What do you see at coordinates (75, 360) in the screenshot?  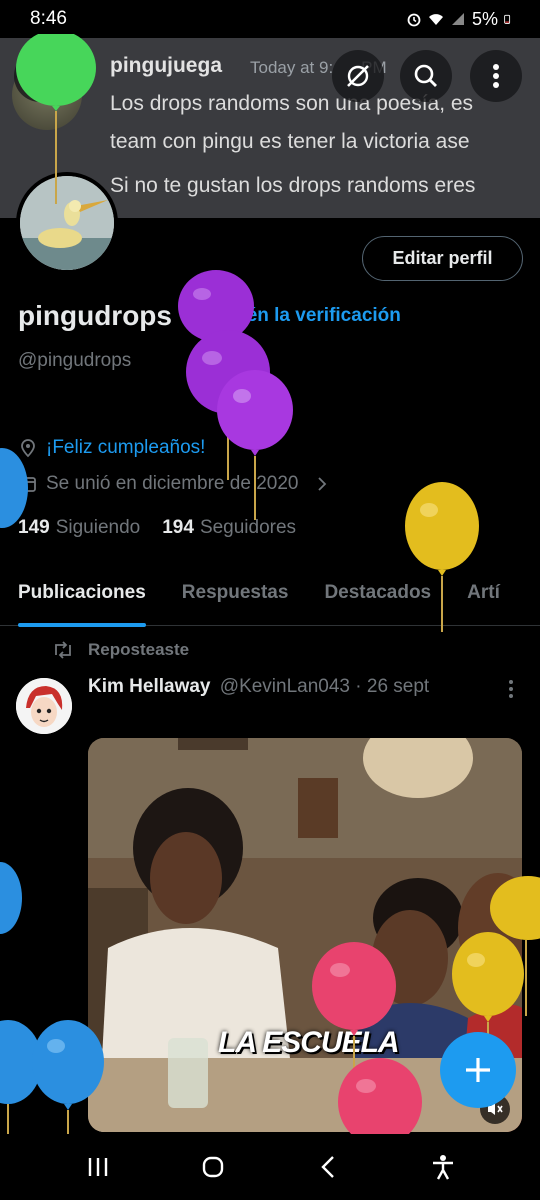 I see `profile-handle: @pingudrops` at bounding box center [75, 360].